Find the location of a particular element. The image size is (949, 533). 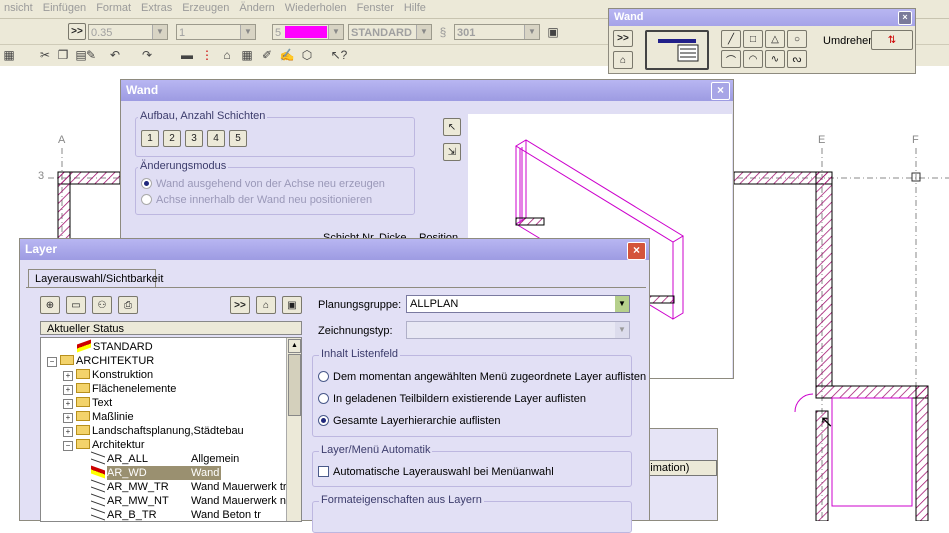

hatch-options-icon: ▣ is located at coordinates (553, 32).